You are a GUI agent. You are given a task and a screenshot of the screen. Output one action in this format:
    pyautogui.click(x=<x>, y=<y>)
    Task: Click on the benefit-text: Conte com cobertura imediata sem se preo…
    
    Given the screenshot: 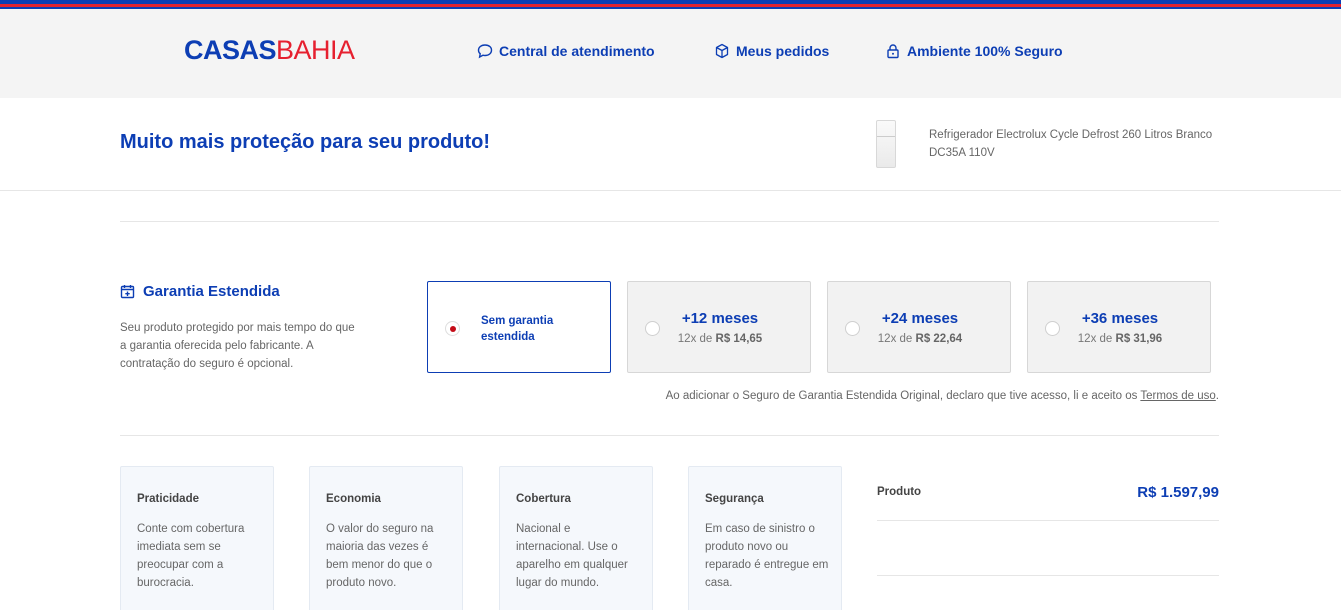 What is the action you would take?
    pyautogui.click(x=191, y=556)
    